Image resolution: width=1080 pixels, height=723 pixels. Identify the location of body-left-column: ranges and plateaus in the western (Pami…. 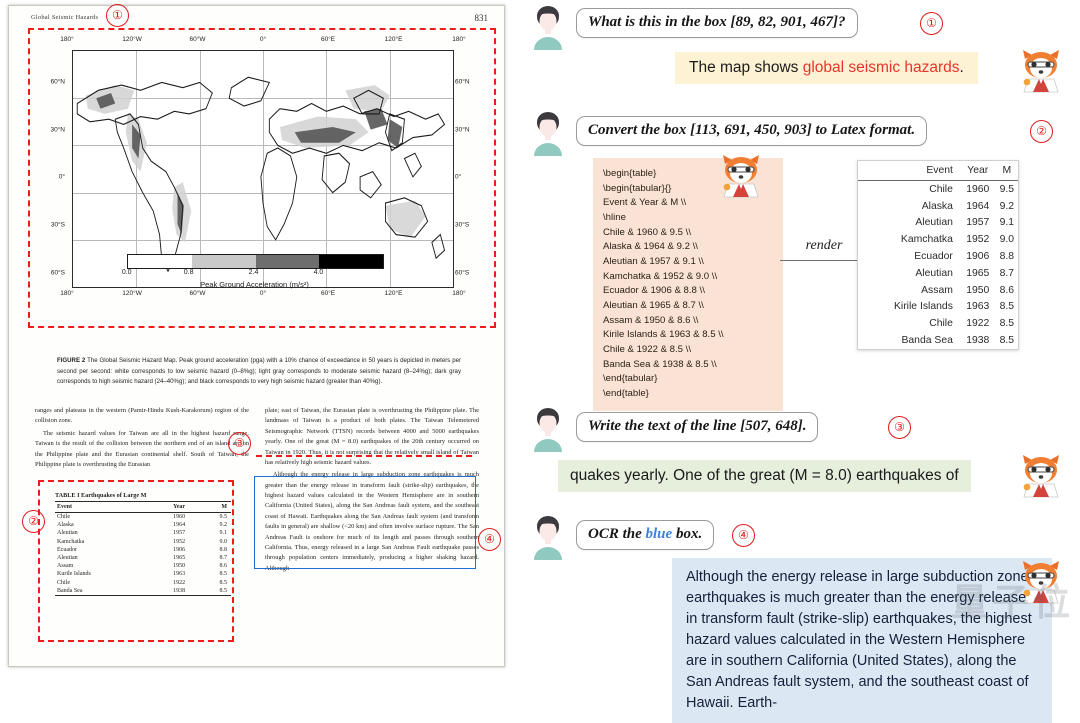
(142, 439).